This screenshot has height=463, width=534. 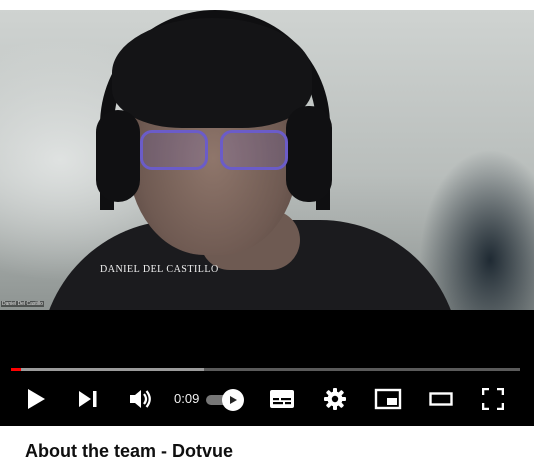 I want to click on miniplayer-icon, so click(x=388, y=399).